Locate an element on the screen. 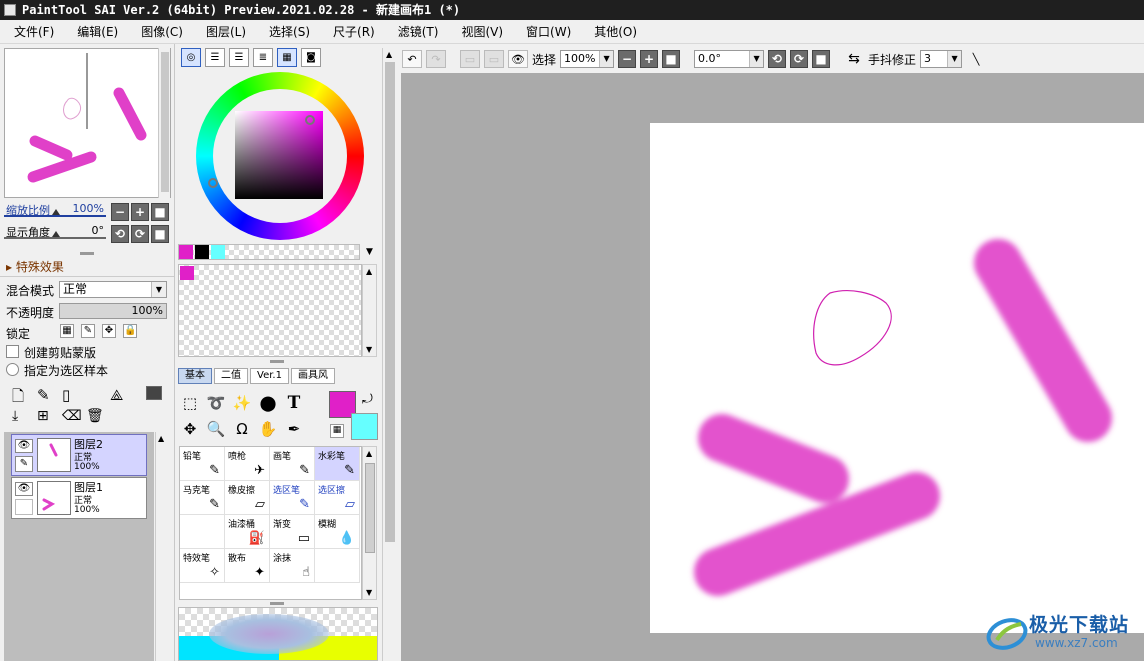 Image resolution: width=1144 pixels, height=661 pixels. invert-selection-icon: ▭ is located at coordinates (494, 59).